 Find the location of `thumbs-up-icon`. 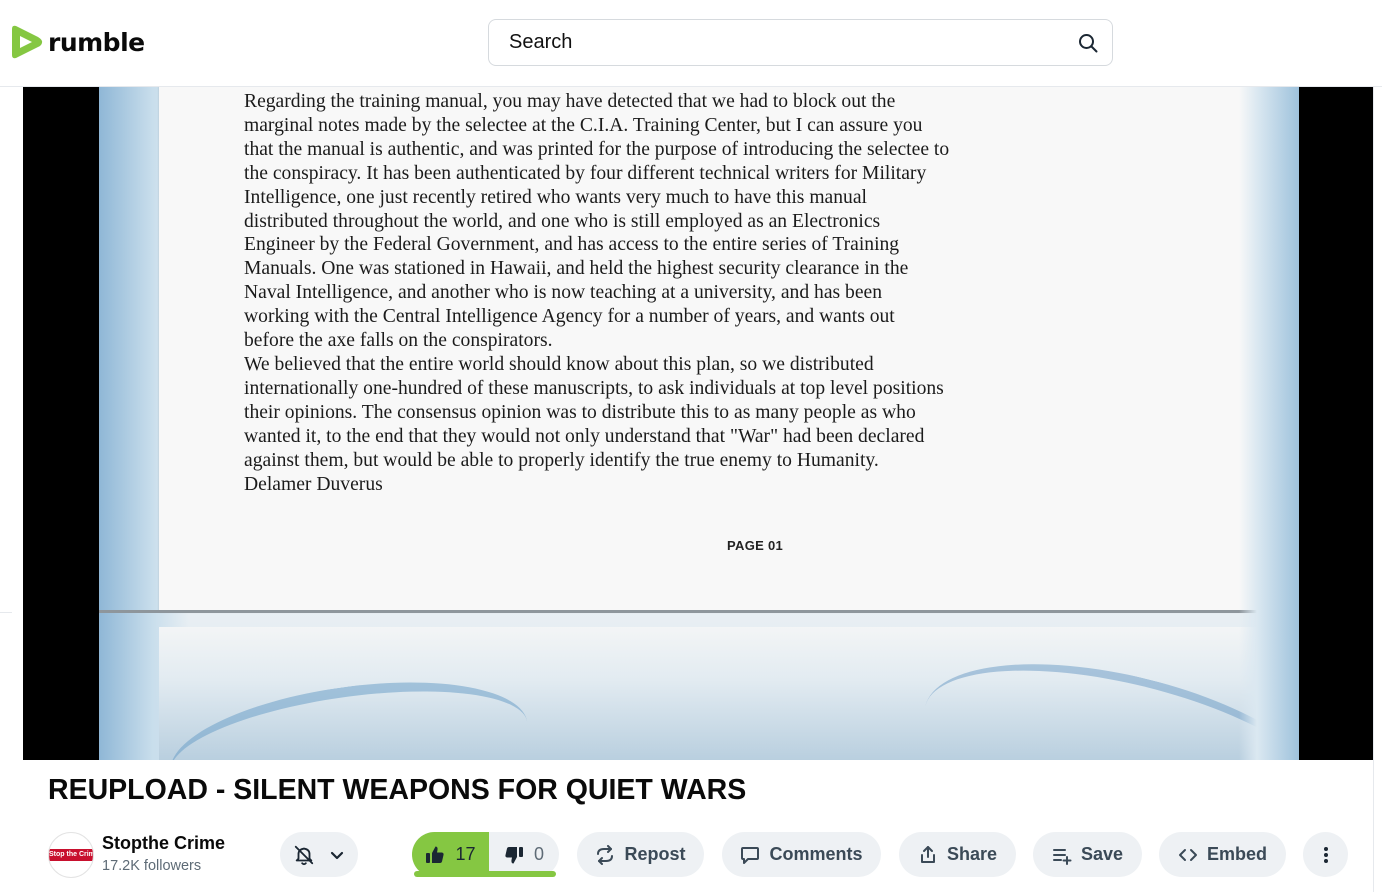

thumbs-up-icon is located at coordinates (435, 854).